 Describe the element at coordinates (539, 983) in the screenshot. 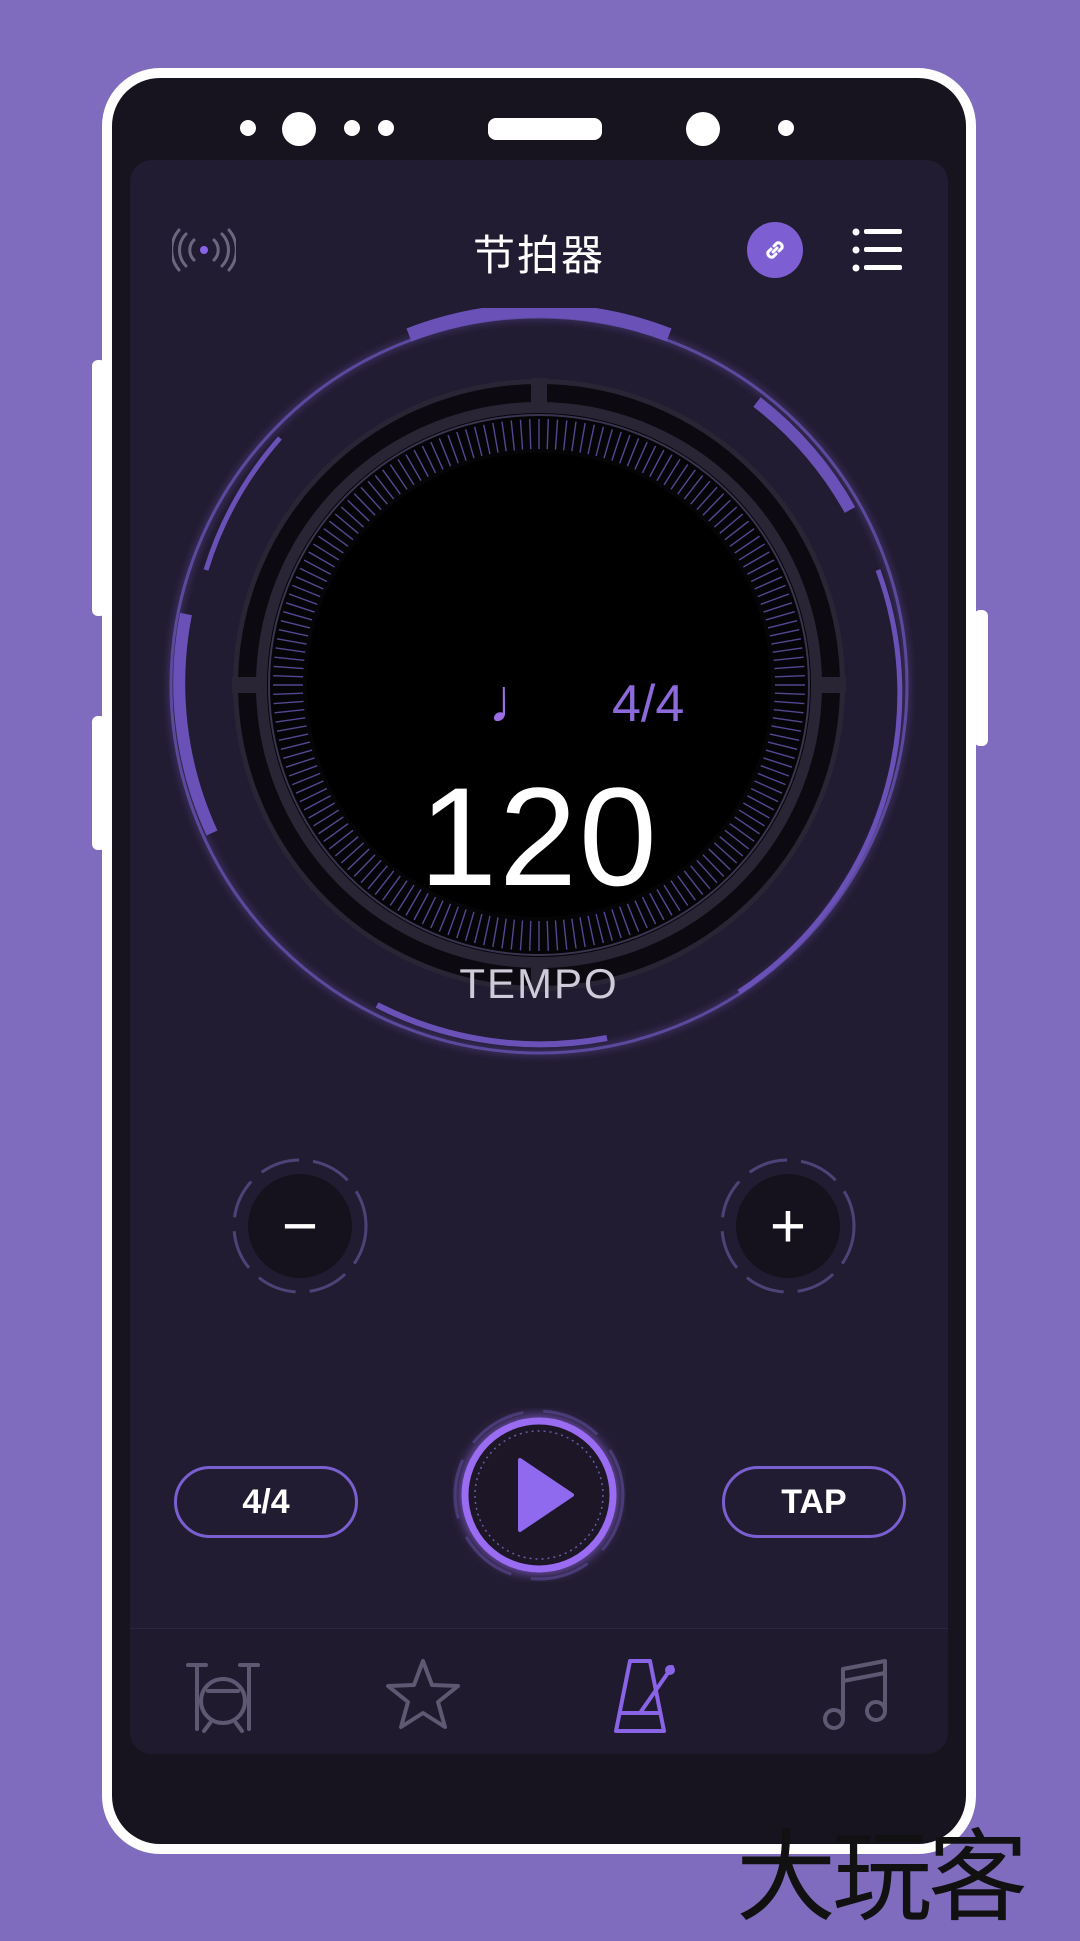

I see `tempo-label: TEMPO` at that location.